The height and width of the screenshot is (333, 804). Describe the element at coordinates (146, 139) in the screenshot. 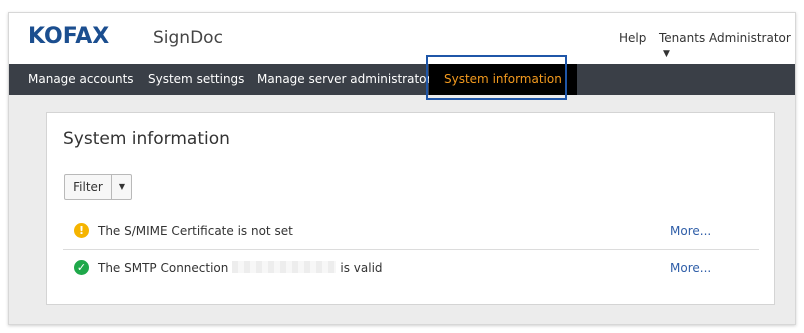

I see `page-title: System information` at that location.